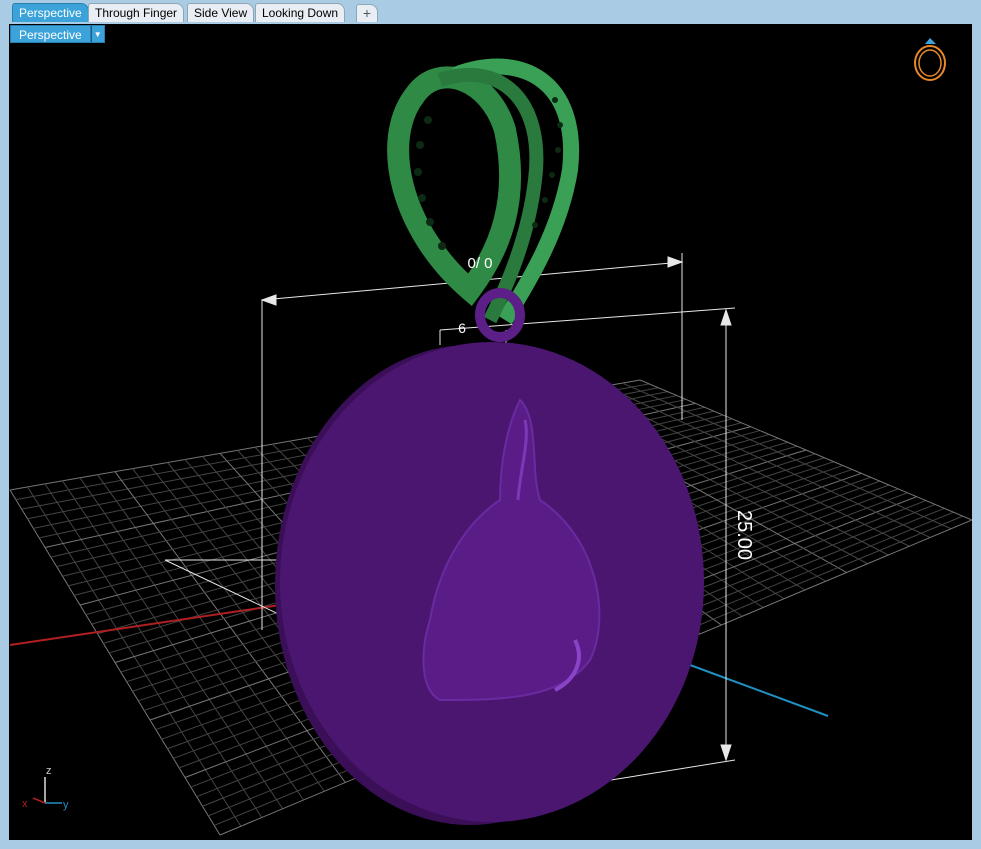 This screenshot has height=849, width=981. Describe the element at coordinates (66, 805) in the screenshot. I see `axis-label-y: y` at that location.